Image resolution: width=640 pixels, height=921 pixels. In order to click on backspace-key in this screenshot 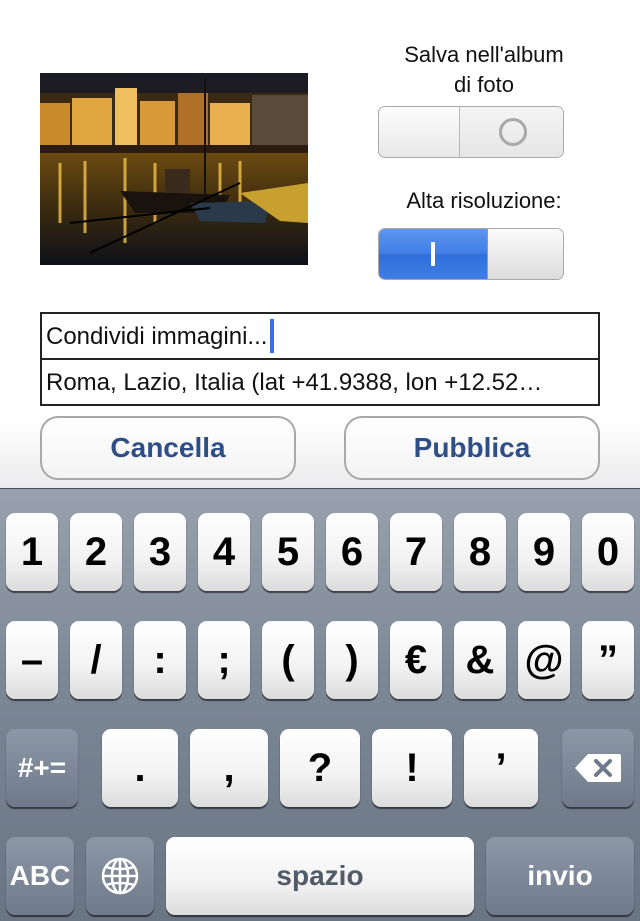, I will do `click(598, 768)`.